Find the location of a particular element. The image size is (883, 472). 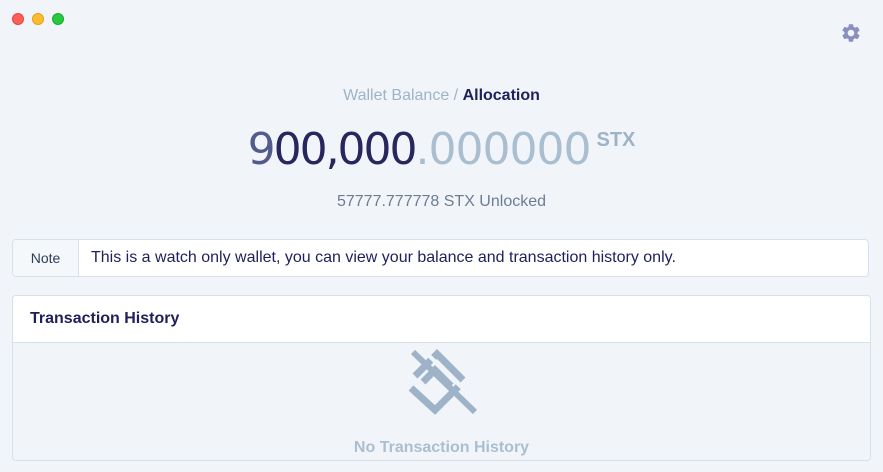

window-controls is located at coordinates (38, 19).